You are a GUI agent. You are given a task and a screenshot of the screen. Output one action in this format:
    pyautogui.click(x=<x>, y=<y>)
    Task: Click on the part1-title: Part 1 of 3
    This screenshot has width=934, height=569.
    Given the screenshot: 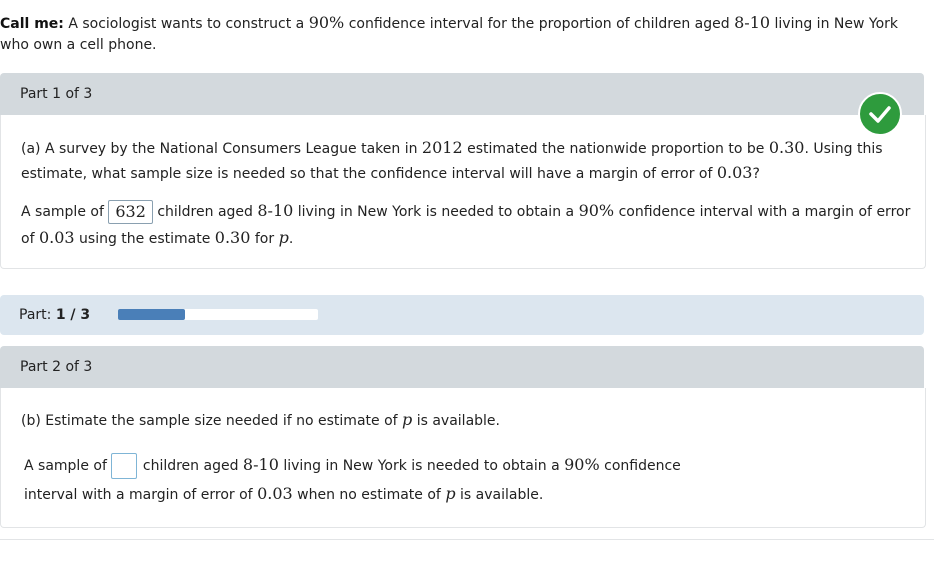 What is the action you would take?
    pyautogui.click(x=56, y=94)
    